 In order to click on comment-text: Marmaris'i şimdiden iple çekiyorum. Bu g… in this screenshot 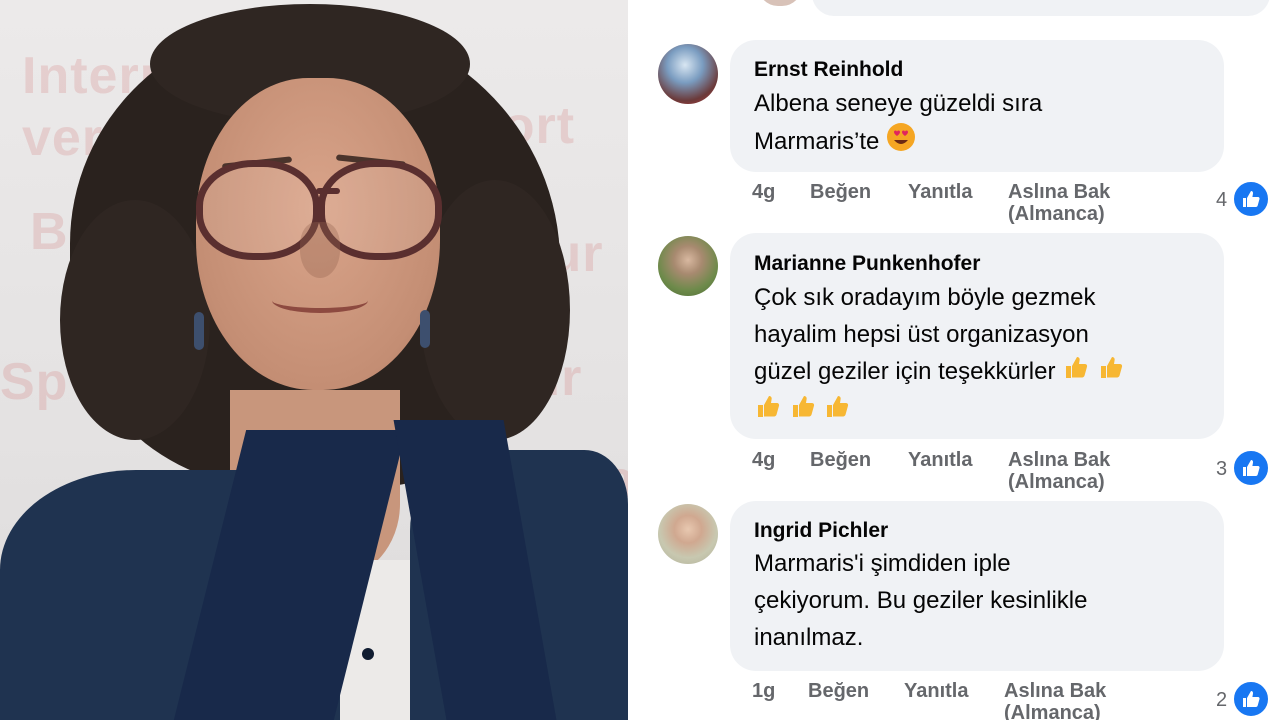, I will do `click(921, 600)`.